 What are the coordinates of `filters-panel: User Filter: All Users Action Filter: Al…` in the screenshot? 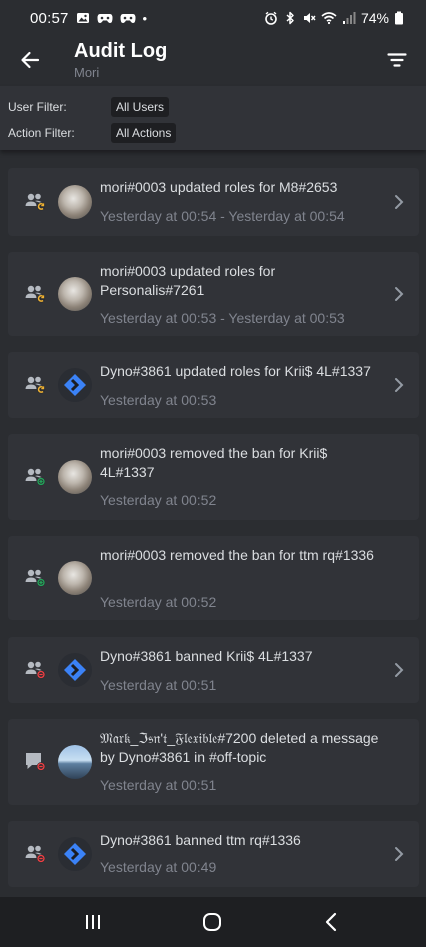 It's located at (213, 118).